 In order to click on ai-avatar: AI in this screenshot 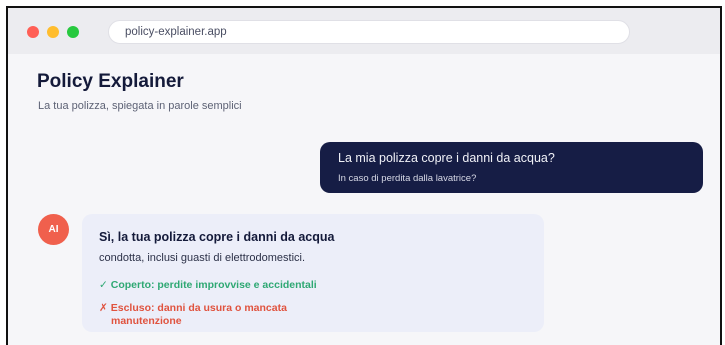, I will do `click(53, 229)`.